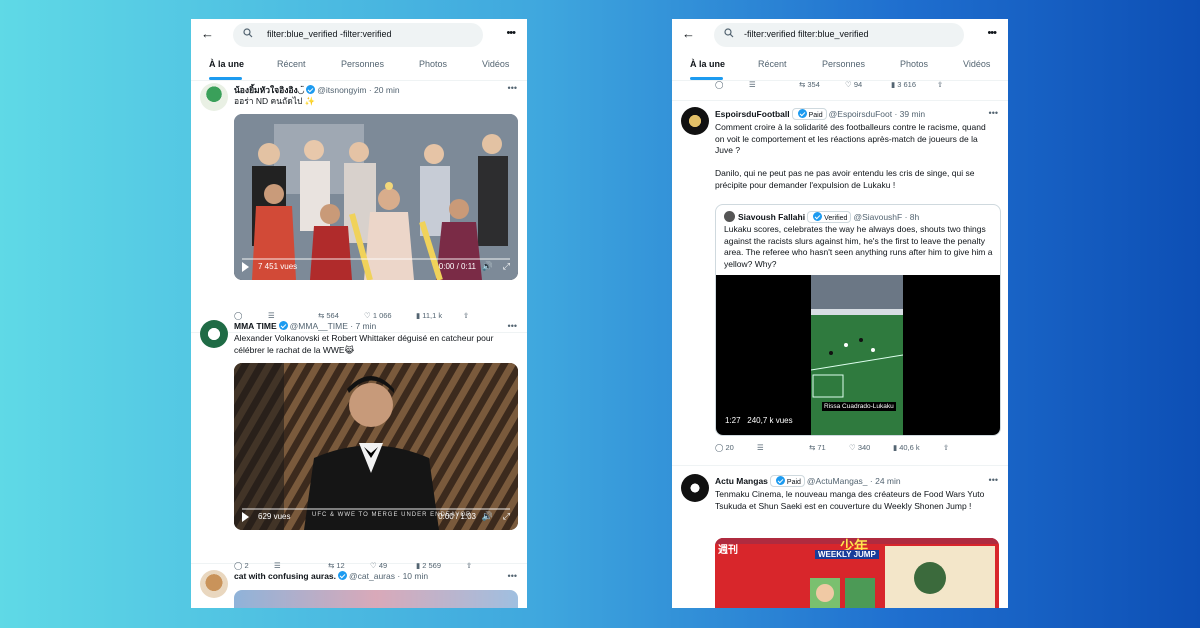 Image resolution: width=1200 pixels, height=628 pixels. I want to click on author-handle: @SiavoushF, so click(878, 217).